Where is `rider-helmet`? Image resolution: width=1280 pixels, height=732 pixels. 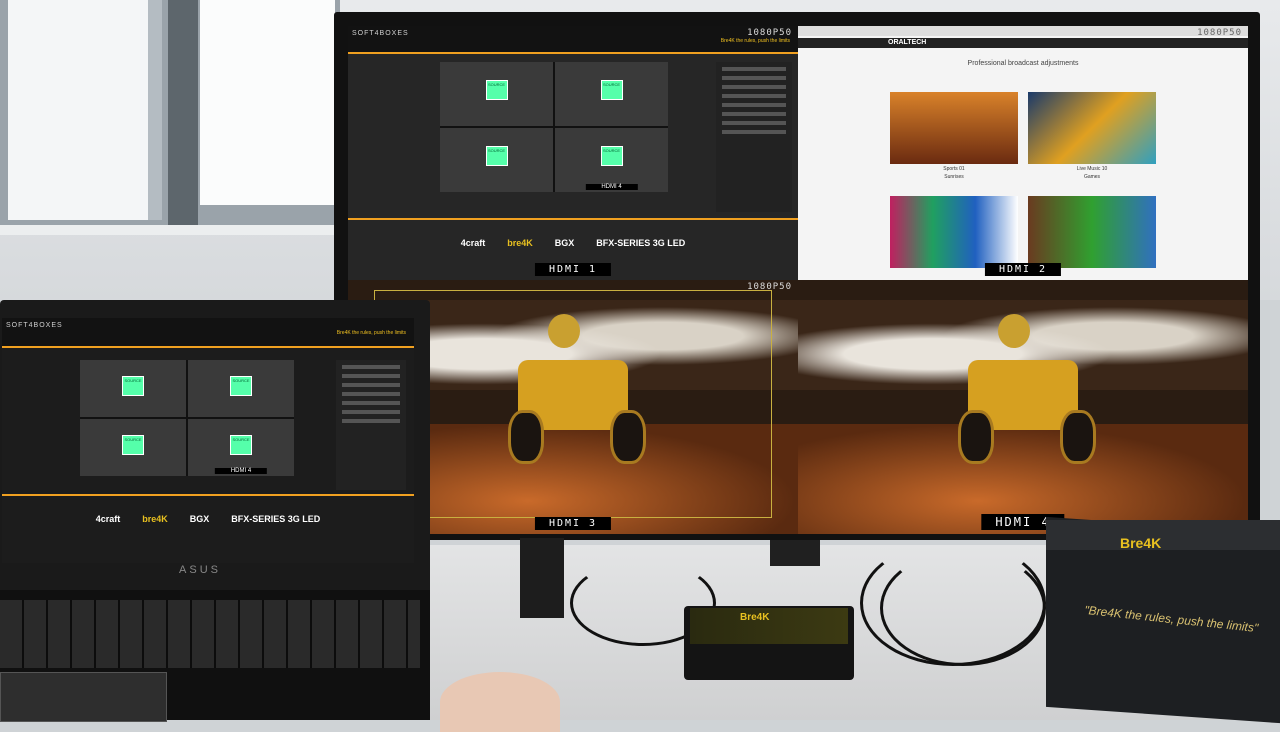 rider-helmet is located at coordinates (1014, 331).